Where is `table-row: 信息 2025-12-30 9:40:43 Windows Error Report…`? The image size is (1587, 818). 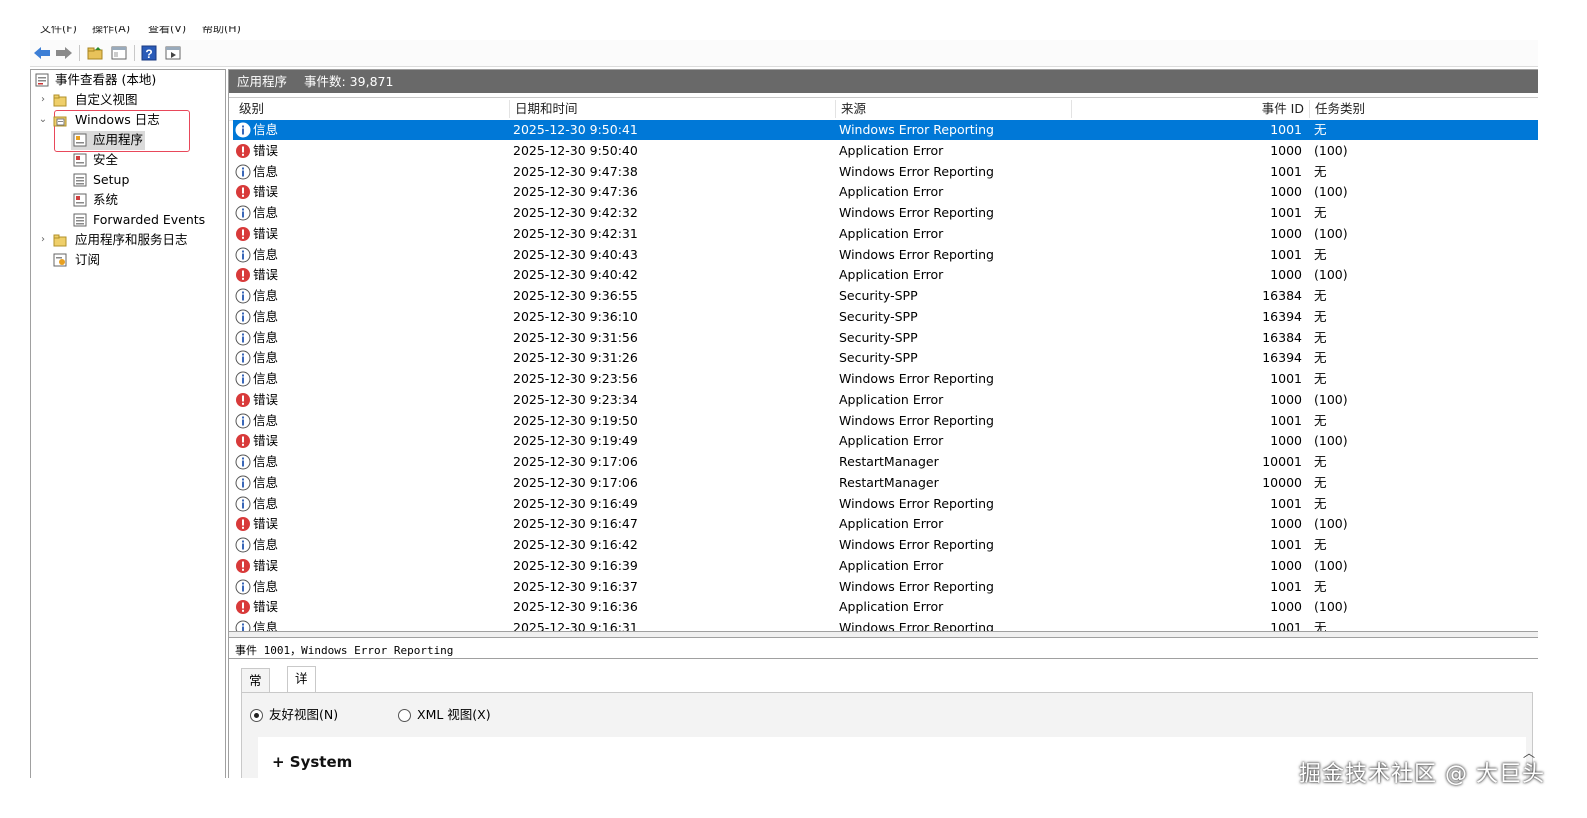
table-row: 信息 2025-12-30 9:40:43 Windows Error Report… is located at coordinates (885, 255).